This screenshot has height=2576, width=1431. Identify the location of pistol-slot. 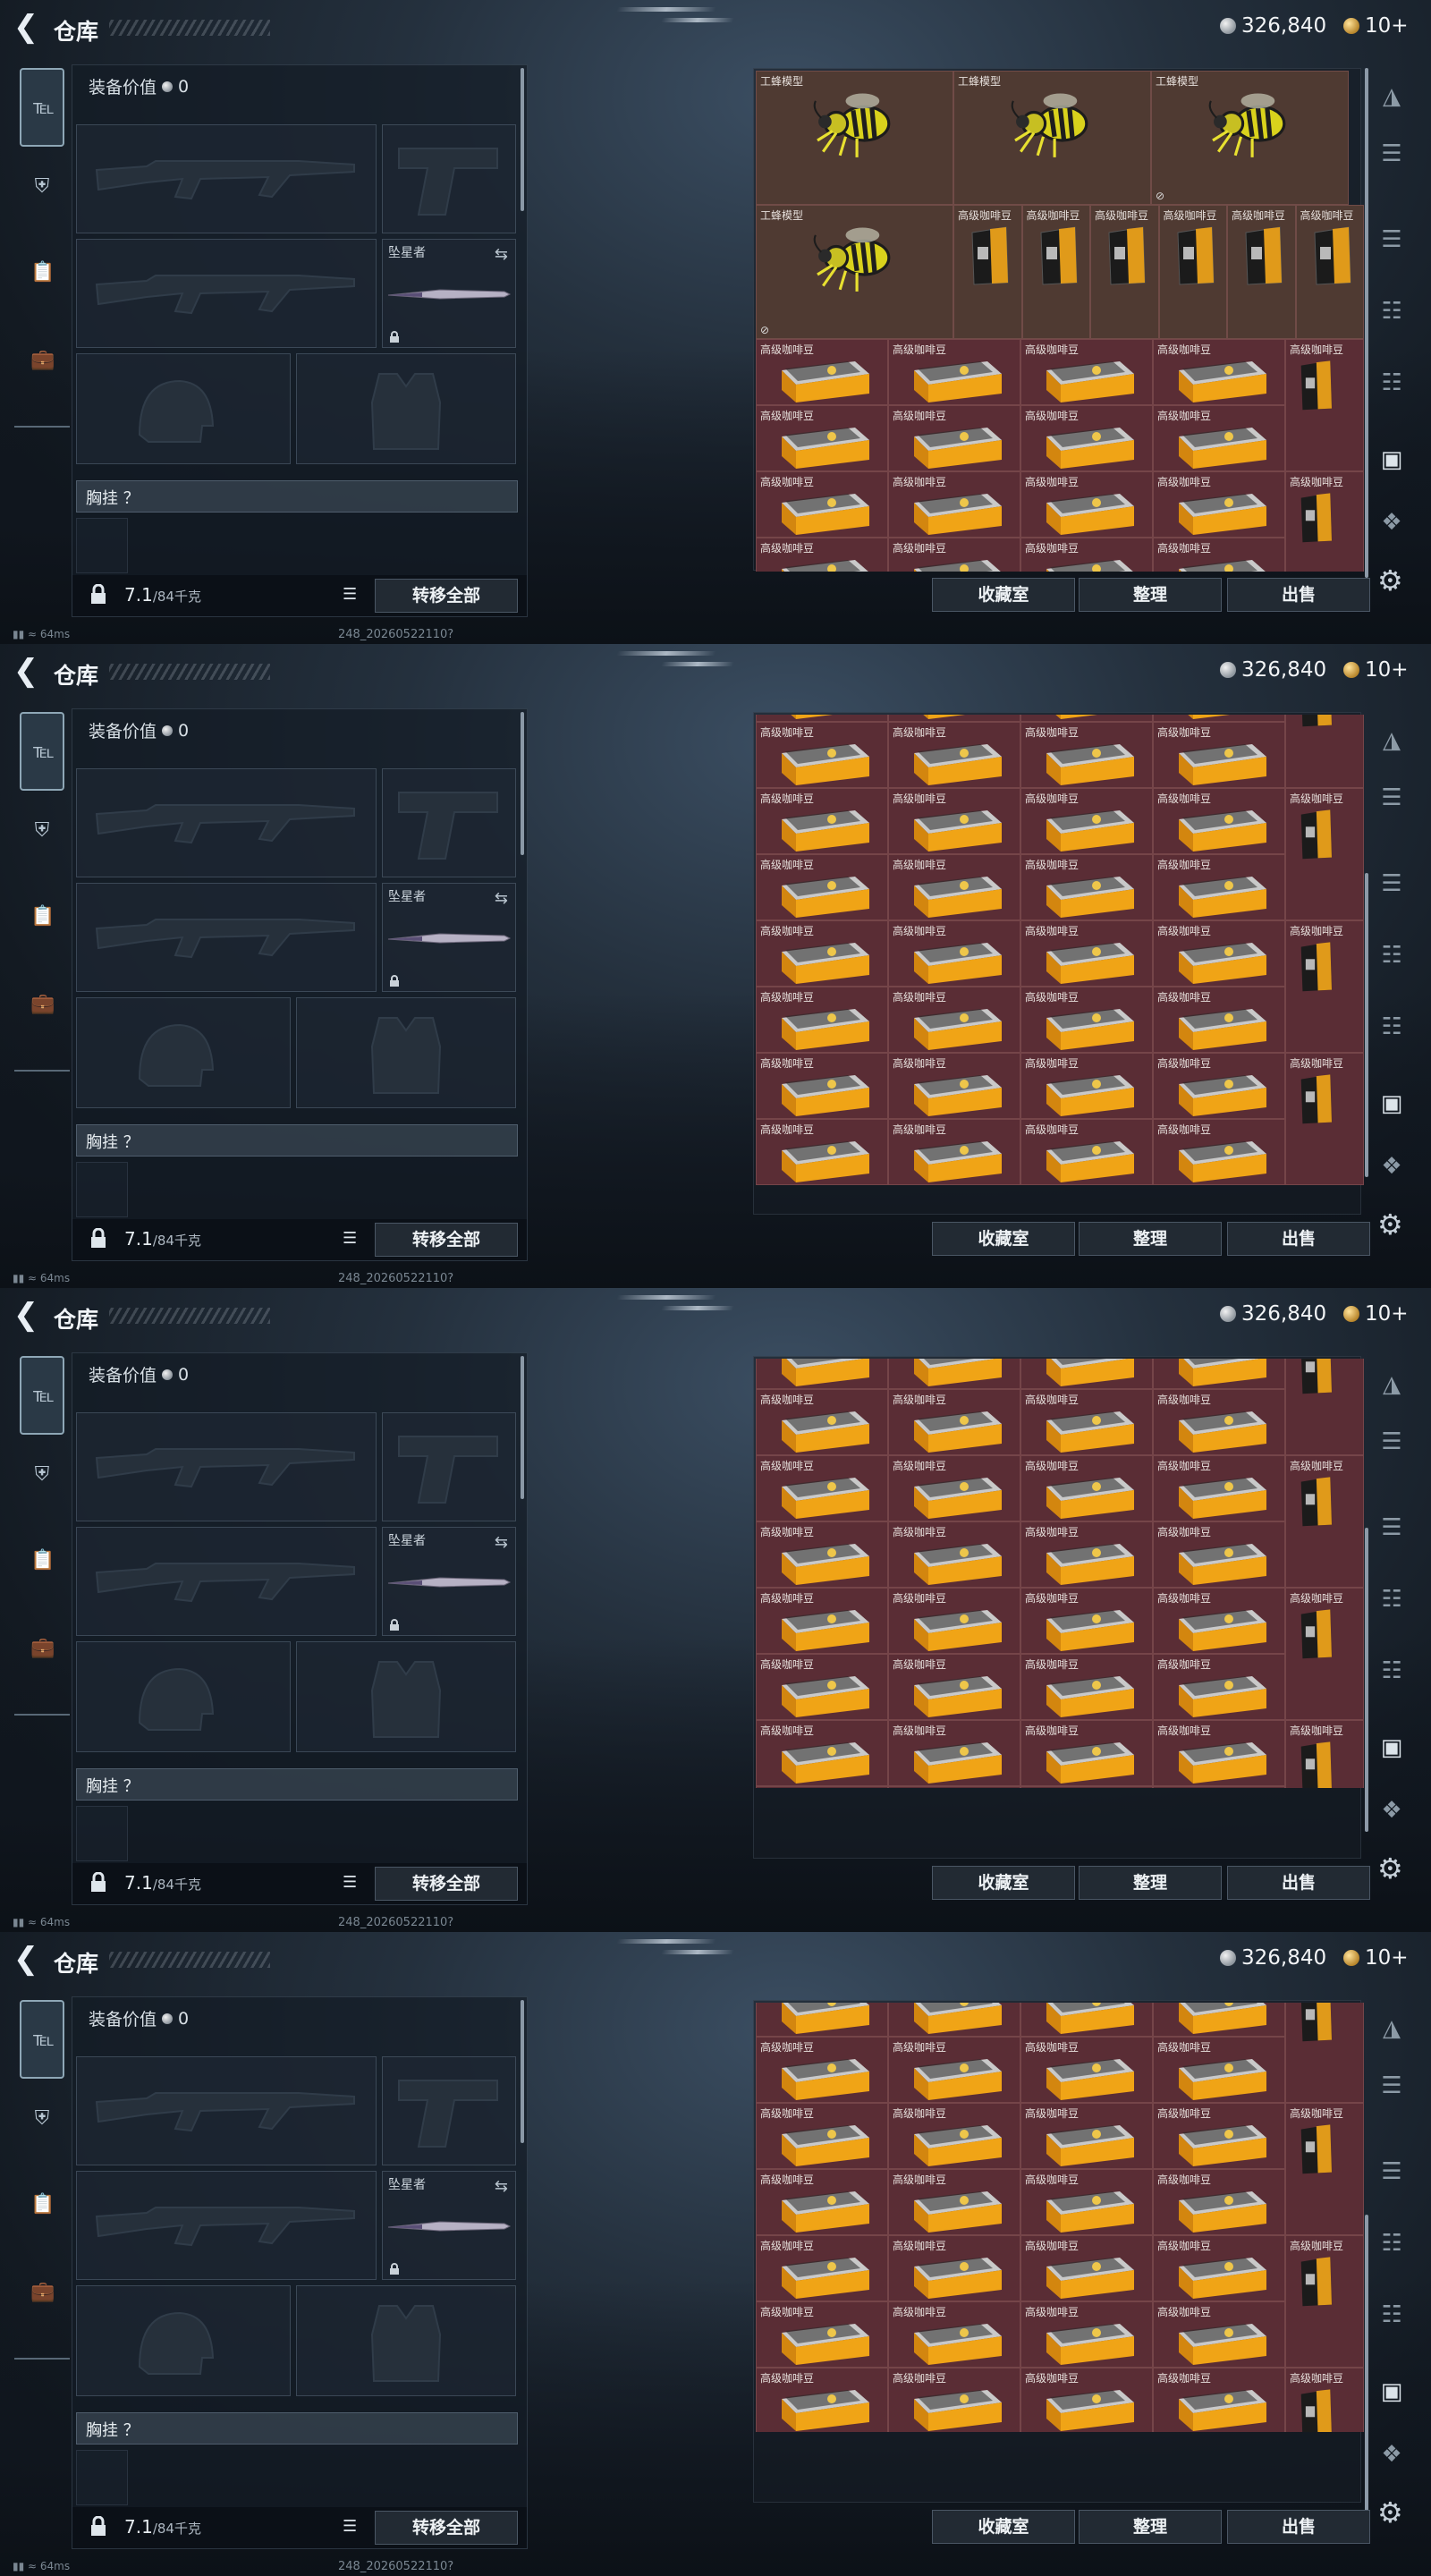
(449, 822).